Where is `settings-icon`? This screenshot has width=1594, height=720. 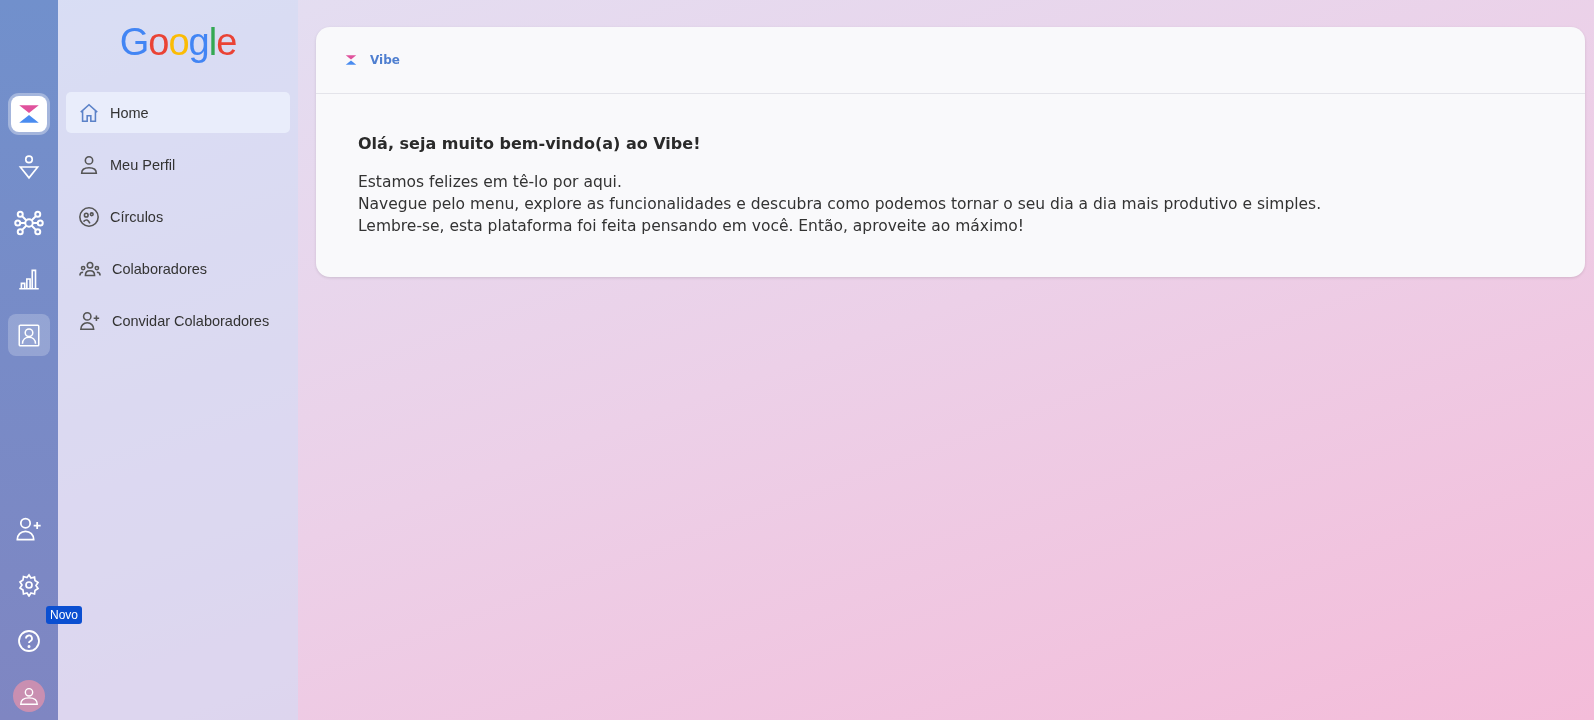
settings-icon is located at coordinates (29, 585).